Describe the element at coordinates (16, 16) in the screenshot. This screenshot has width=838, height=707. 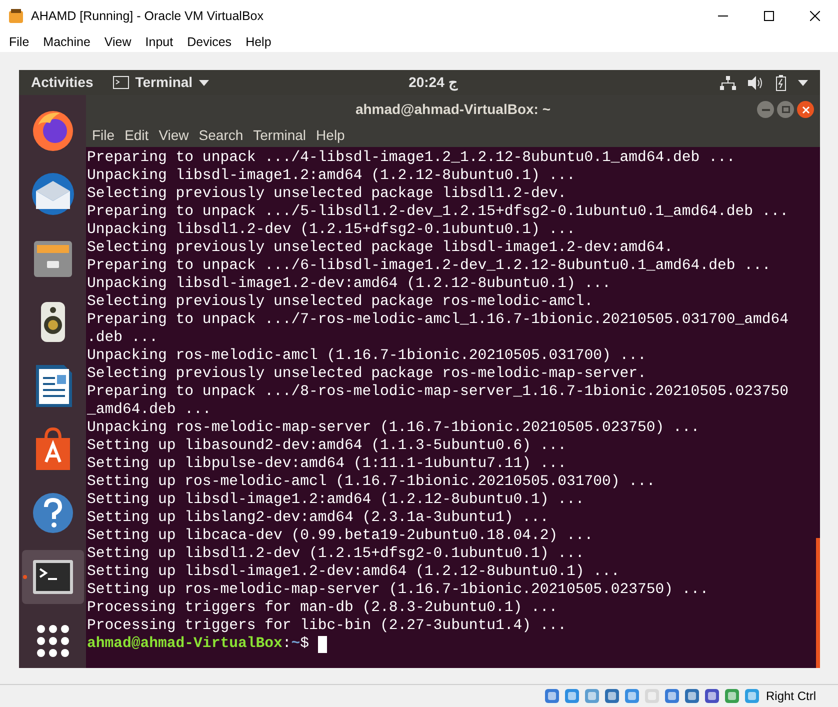
I see `app-logo-icon` at that location.